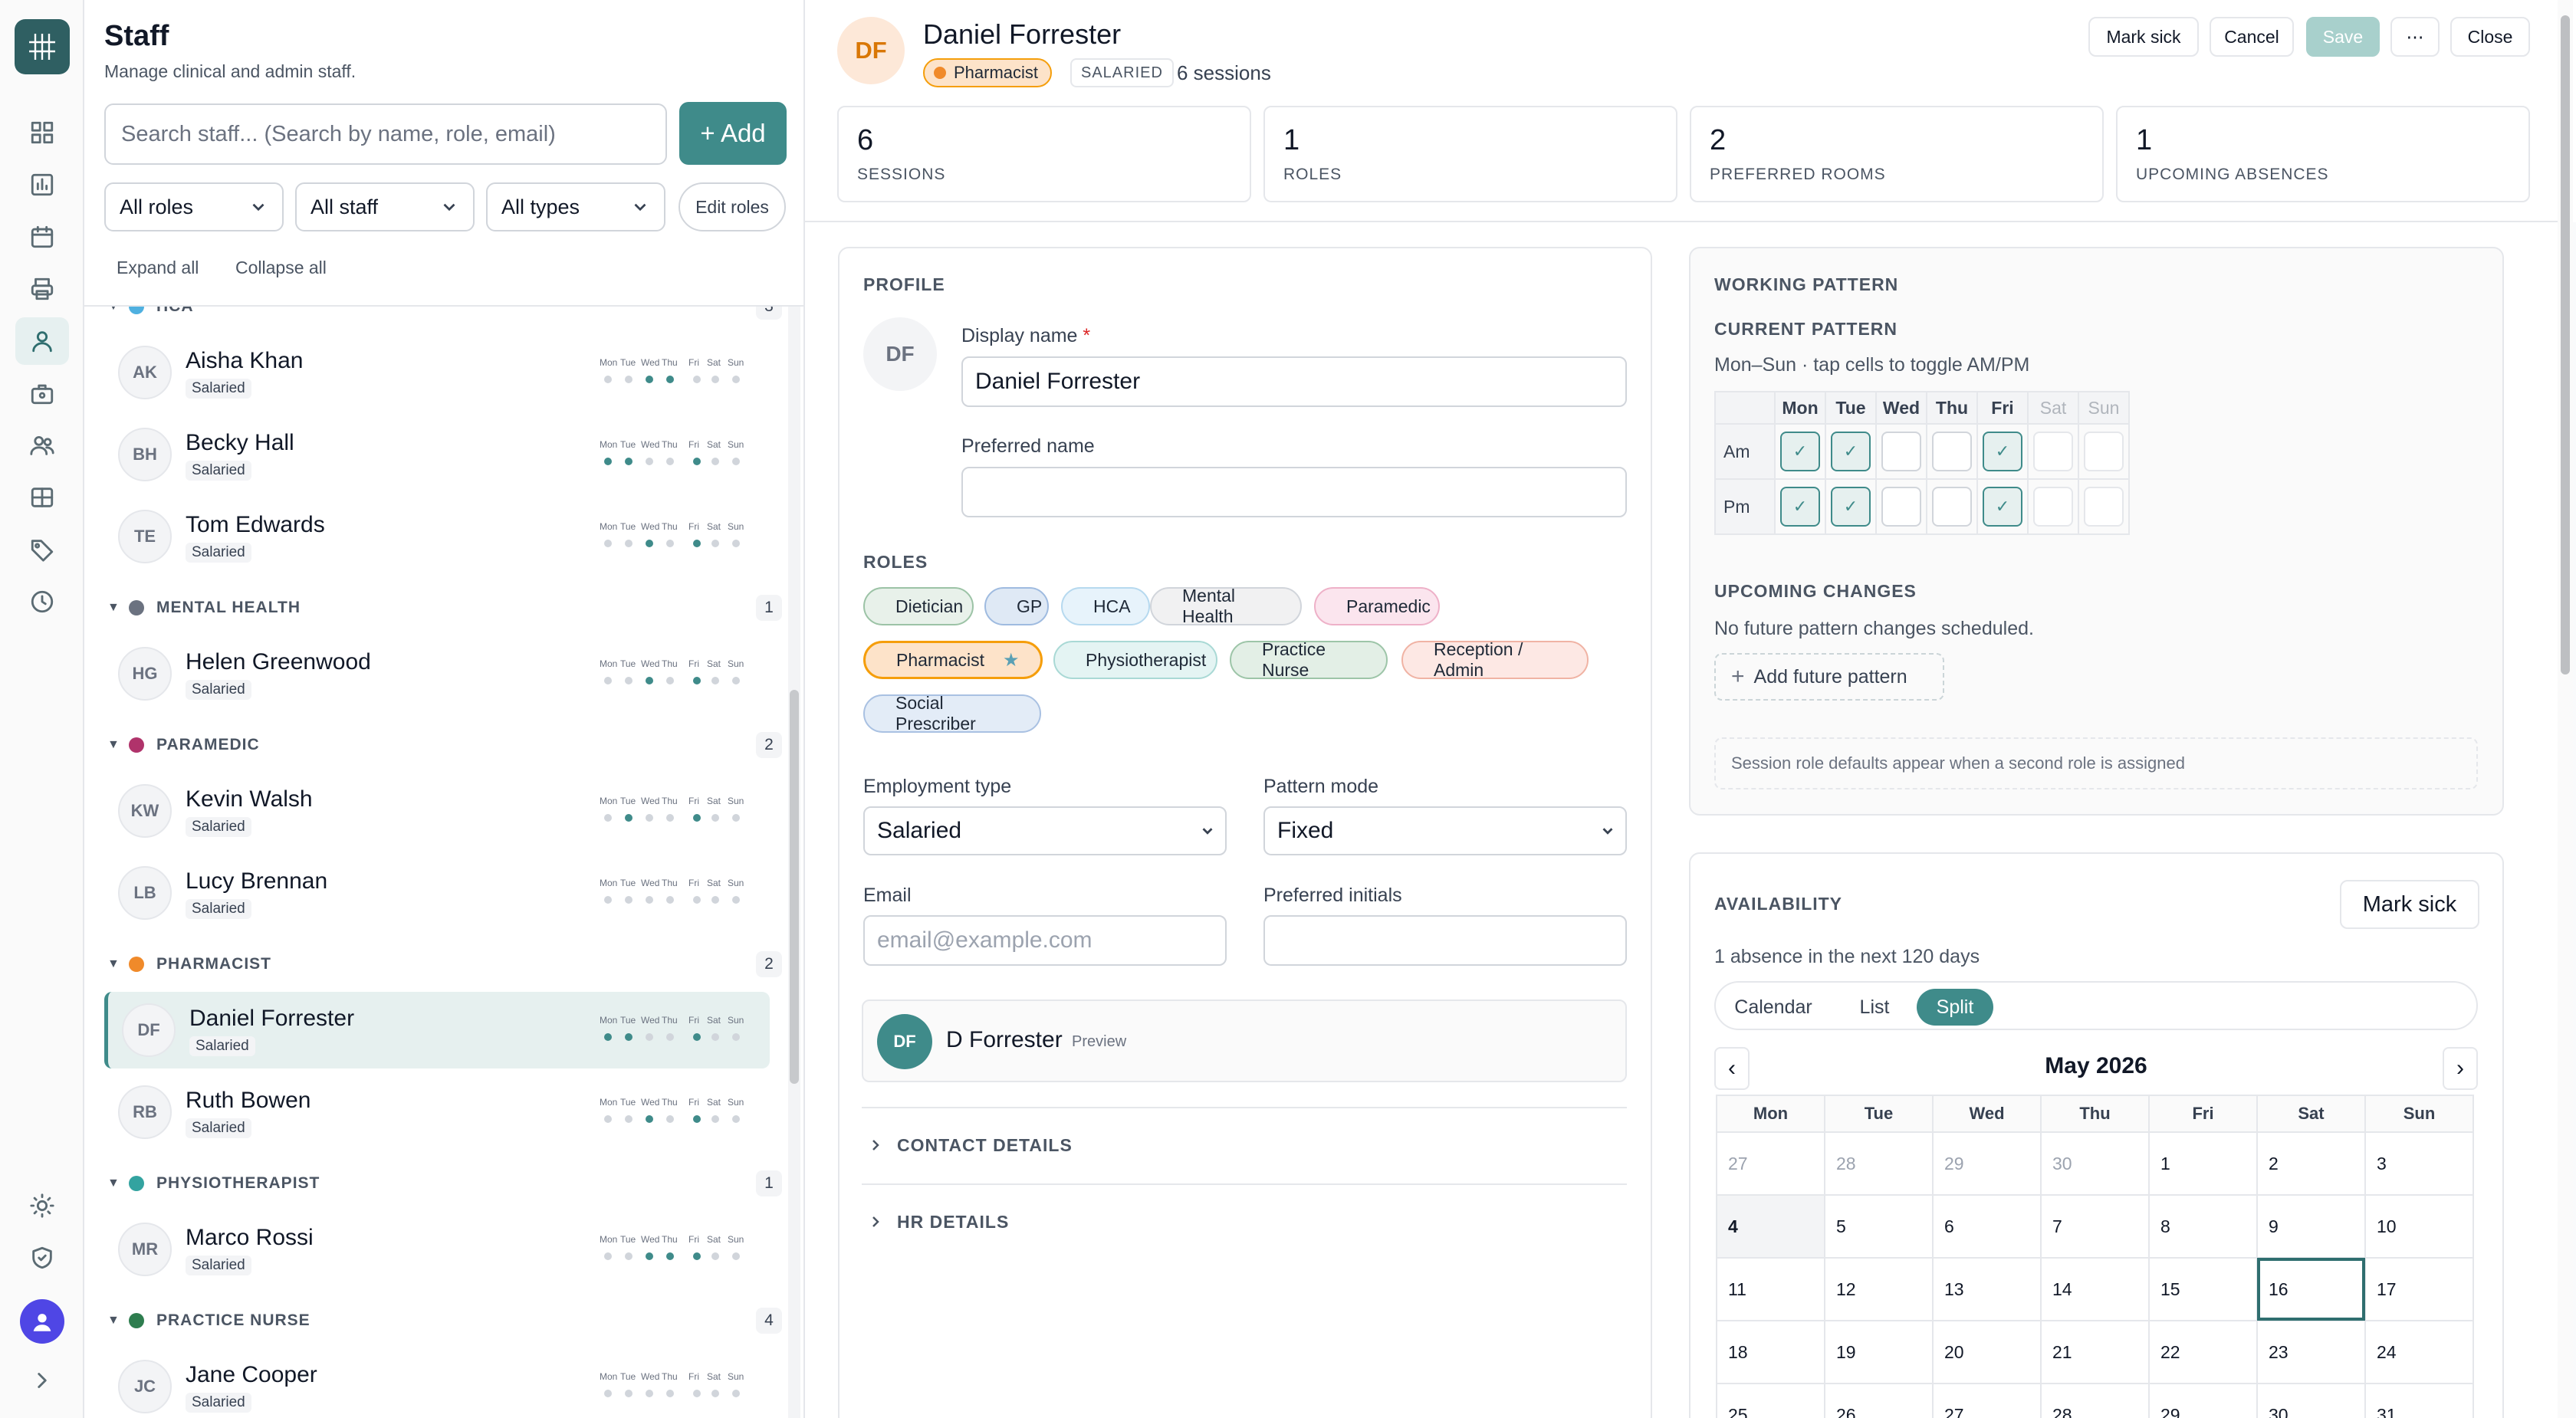  I want to click on role-chip: Dietician, so click(918, 606).